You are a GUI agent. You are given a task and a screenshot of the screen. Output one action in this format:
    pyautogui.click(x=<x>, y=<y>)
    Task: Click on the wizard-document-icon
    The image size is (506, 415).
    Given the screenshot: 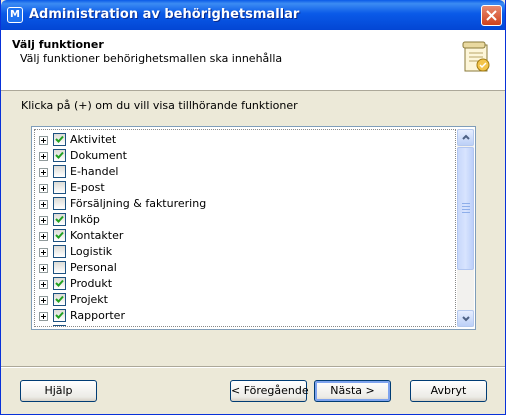 What is the action you would take?
    pyautogui.click(x=476, y=56)
    